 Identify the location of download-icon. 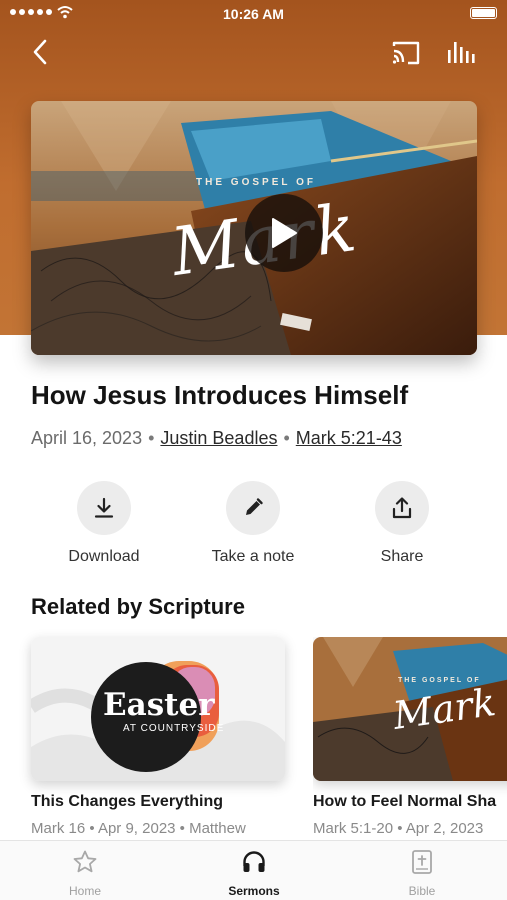
(104, 507).